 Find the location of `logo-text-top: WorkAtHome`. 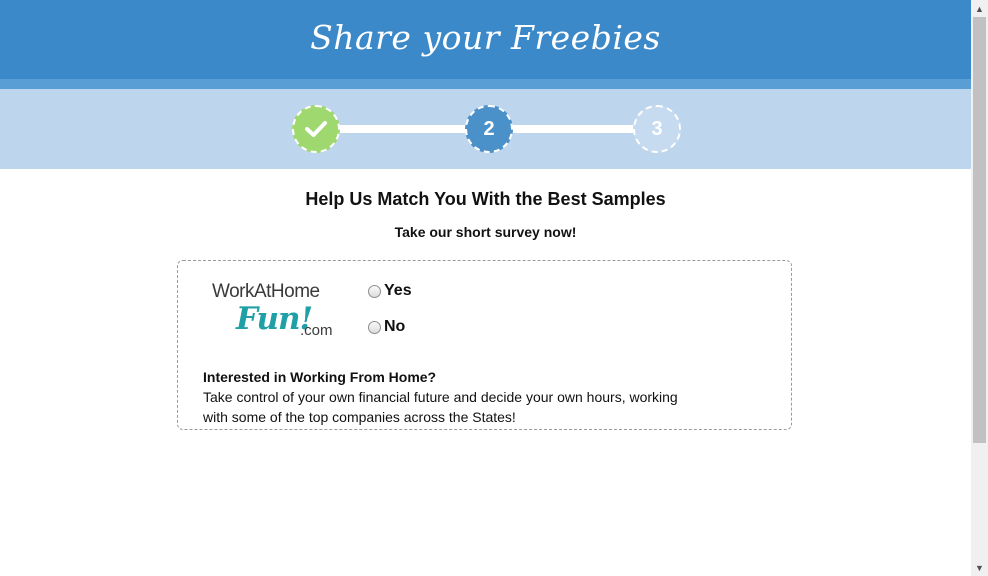

logo-text-top: WorkAtHome is located at coordinates (266, 291).